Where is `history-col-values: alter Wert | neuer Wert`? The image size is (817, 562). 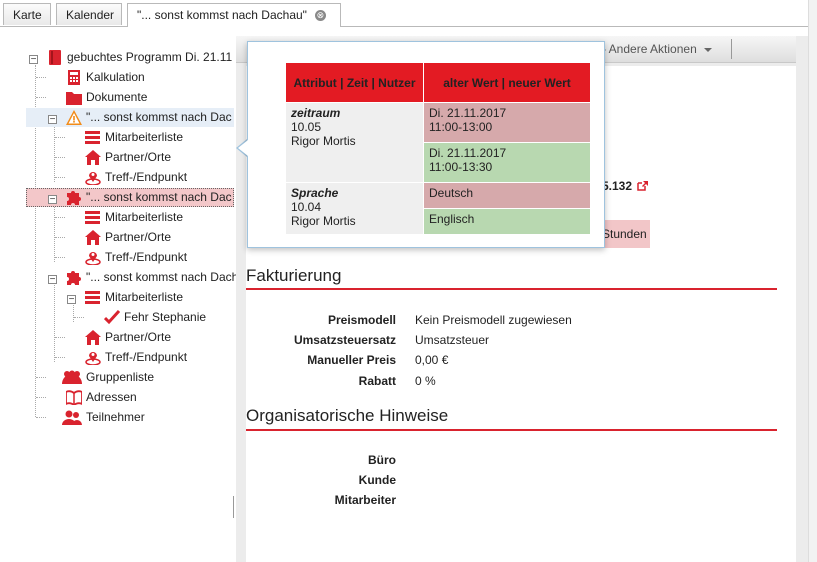
history-col-values: alter Wert | neuer Wert is located at coordinates (507, 82).